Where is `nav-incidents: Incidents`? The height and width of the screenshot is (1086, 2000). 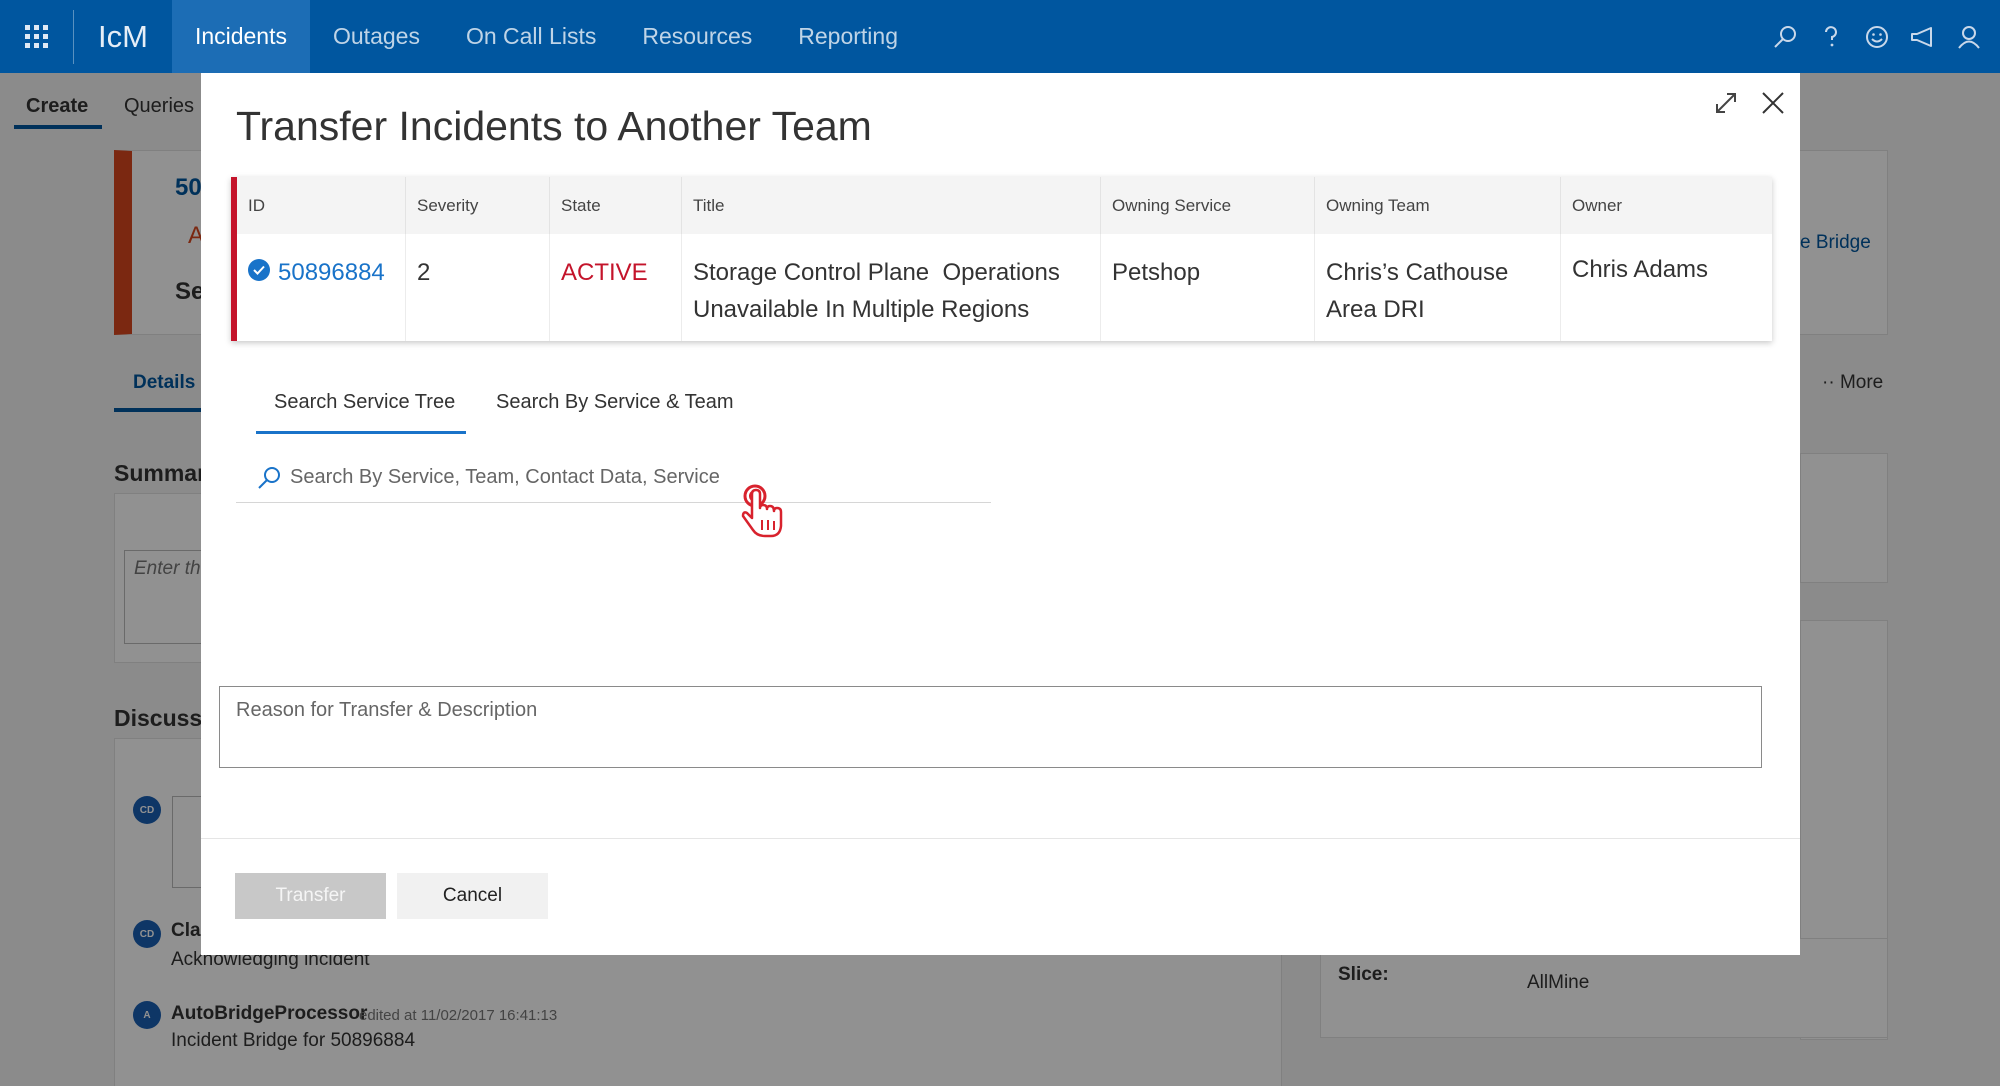 nav-incidents: Incidents is located at coordinates (240, 36).